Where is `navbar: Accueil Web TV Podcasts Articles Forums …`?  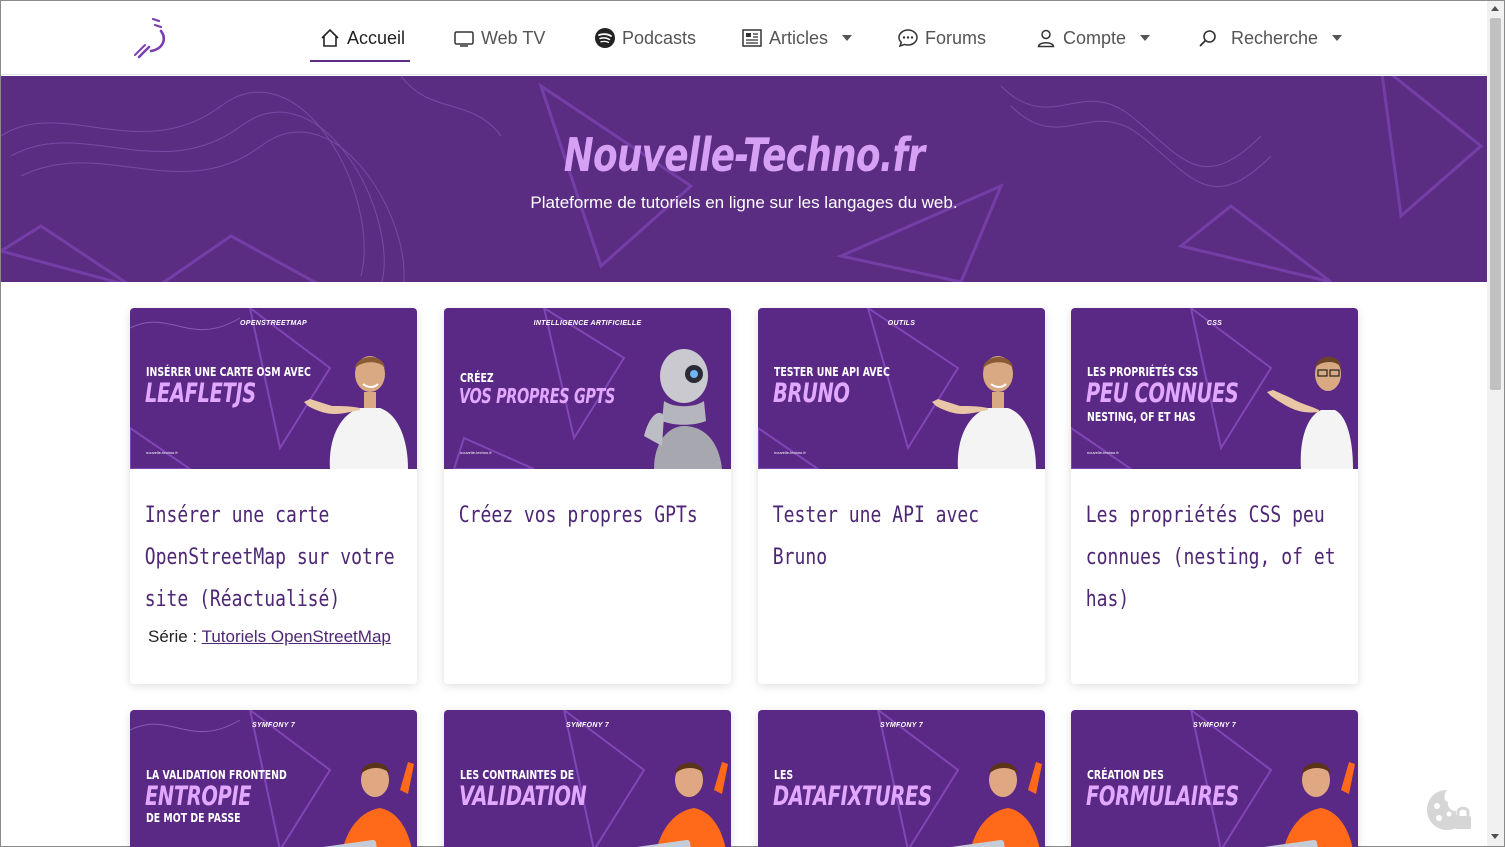 navbar: Accueil Web TV Podcasts Articles Forums … is located at coordinates (744, 38).